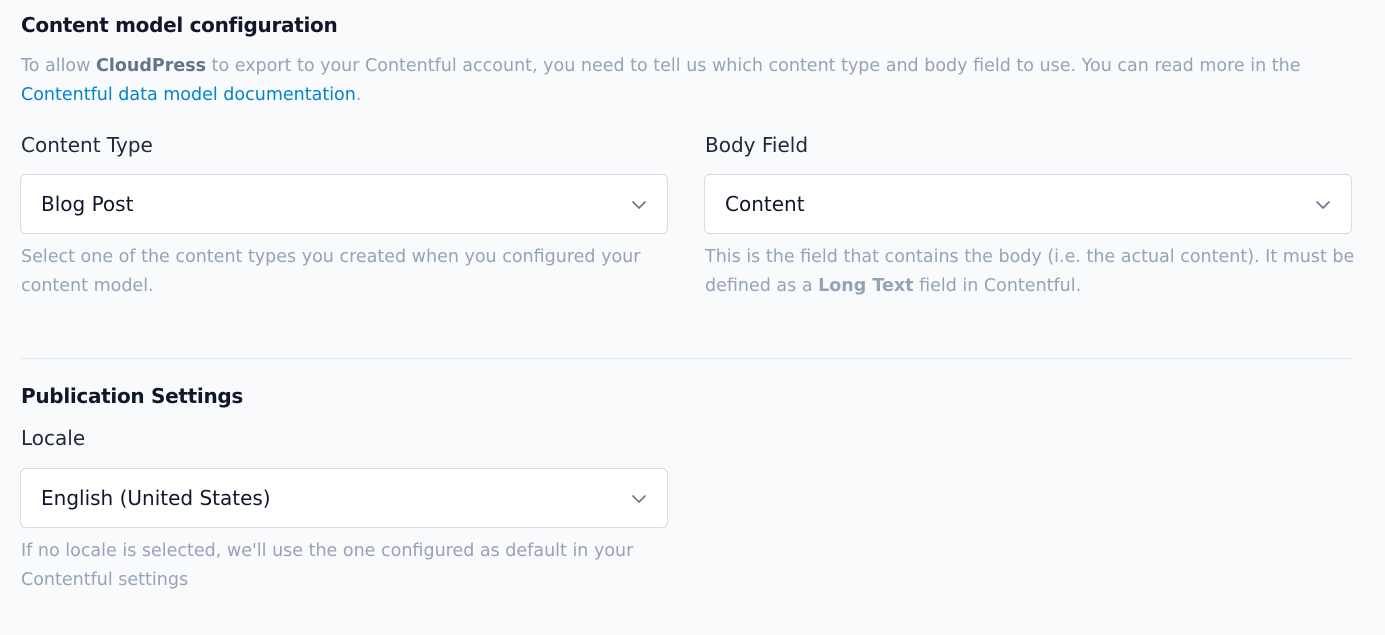 The height and width of the screenshot is (635, 1385). Describe the element at coordinates (132, 396) in the screenshot. I see `publication-settings-title: Publication Settings` at that location.